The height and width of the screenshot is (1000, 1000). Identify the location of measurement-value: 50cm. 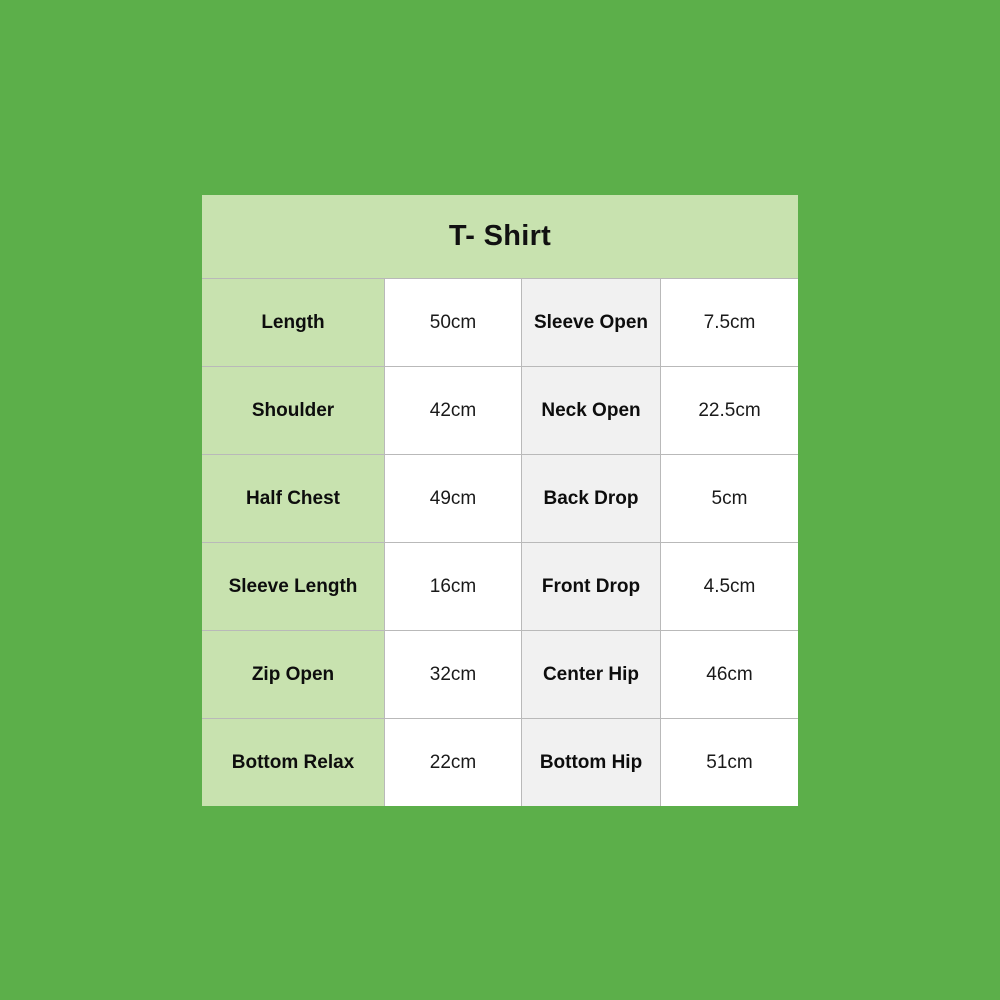
(453, 322).